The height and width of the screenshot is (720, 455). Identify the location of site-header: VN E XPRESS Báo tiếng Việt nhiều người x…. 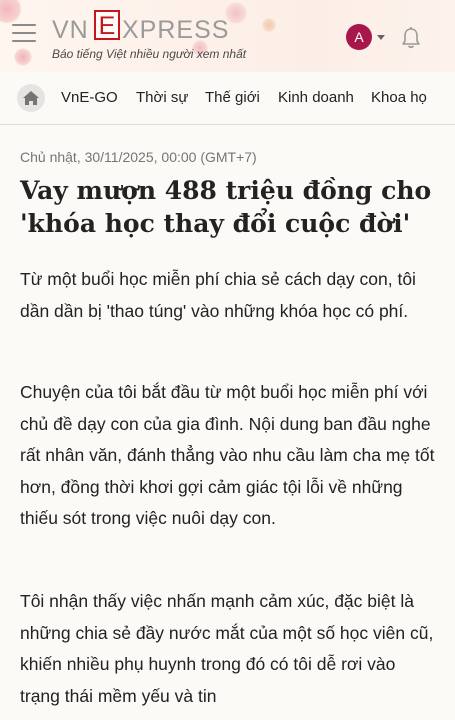
(227, 36).